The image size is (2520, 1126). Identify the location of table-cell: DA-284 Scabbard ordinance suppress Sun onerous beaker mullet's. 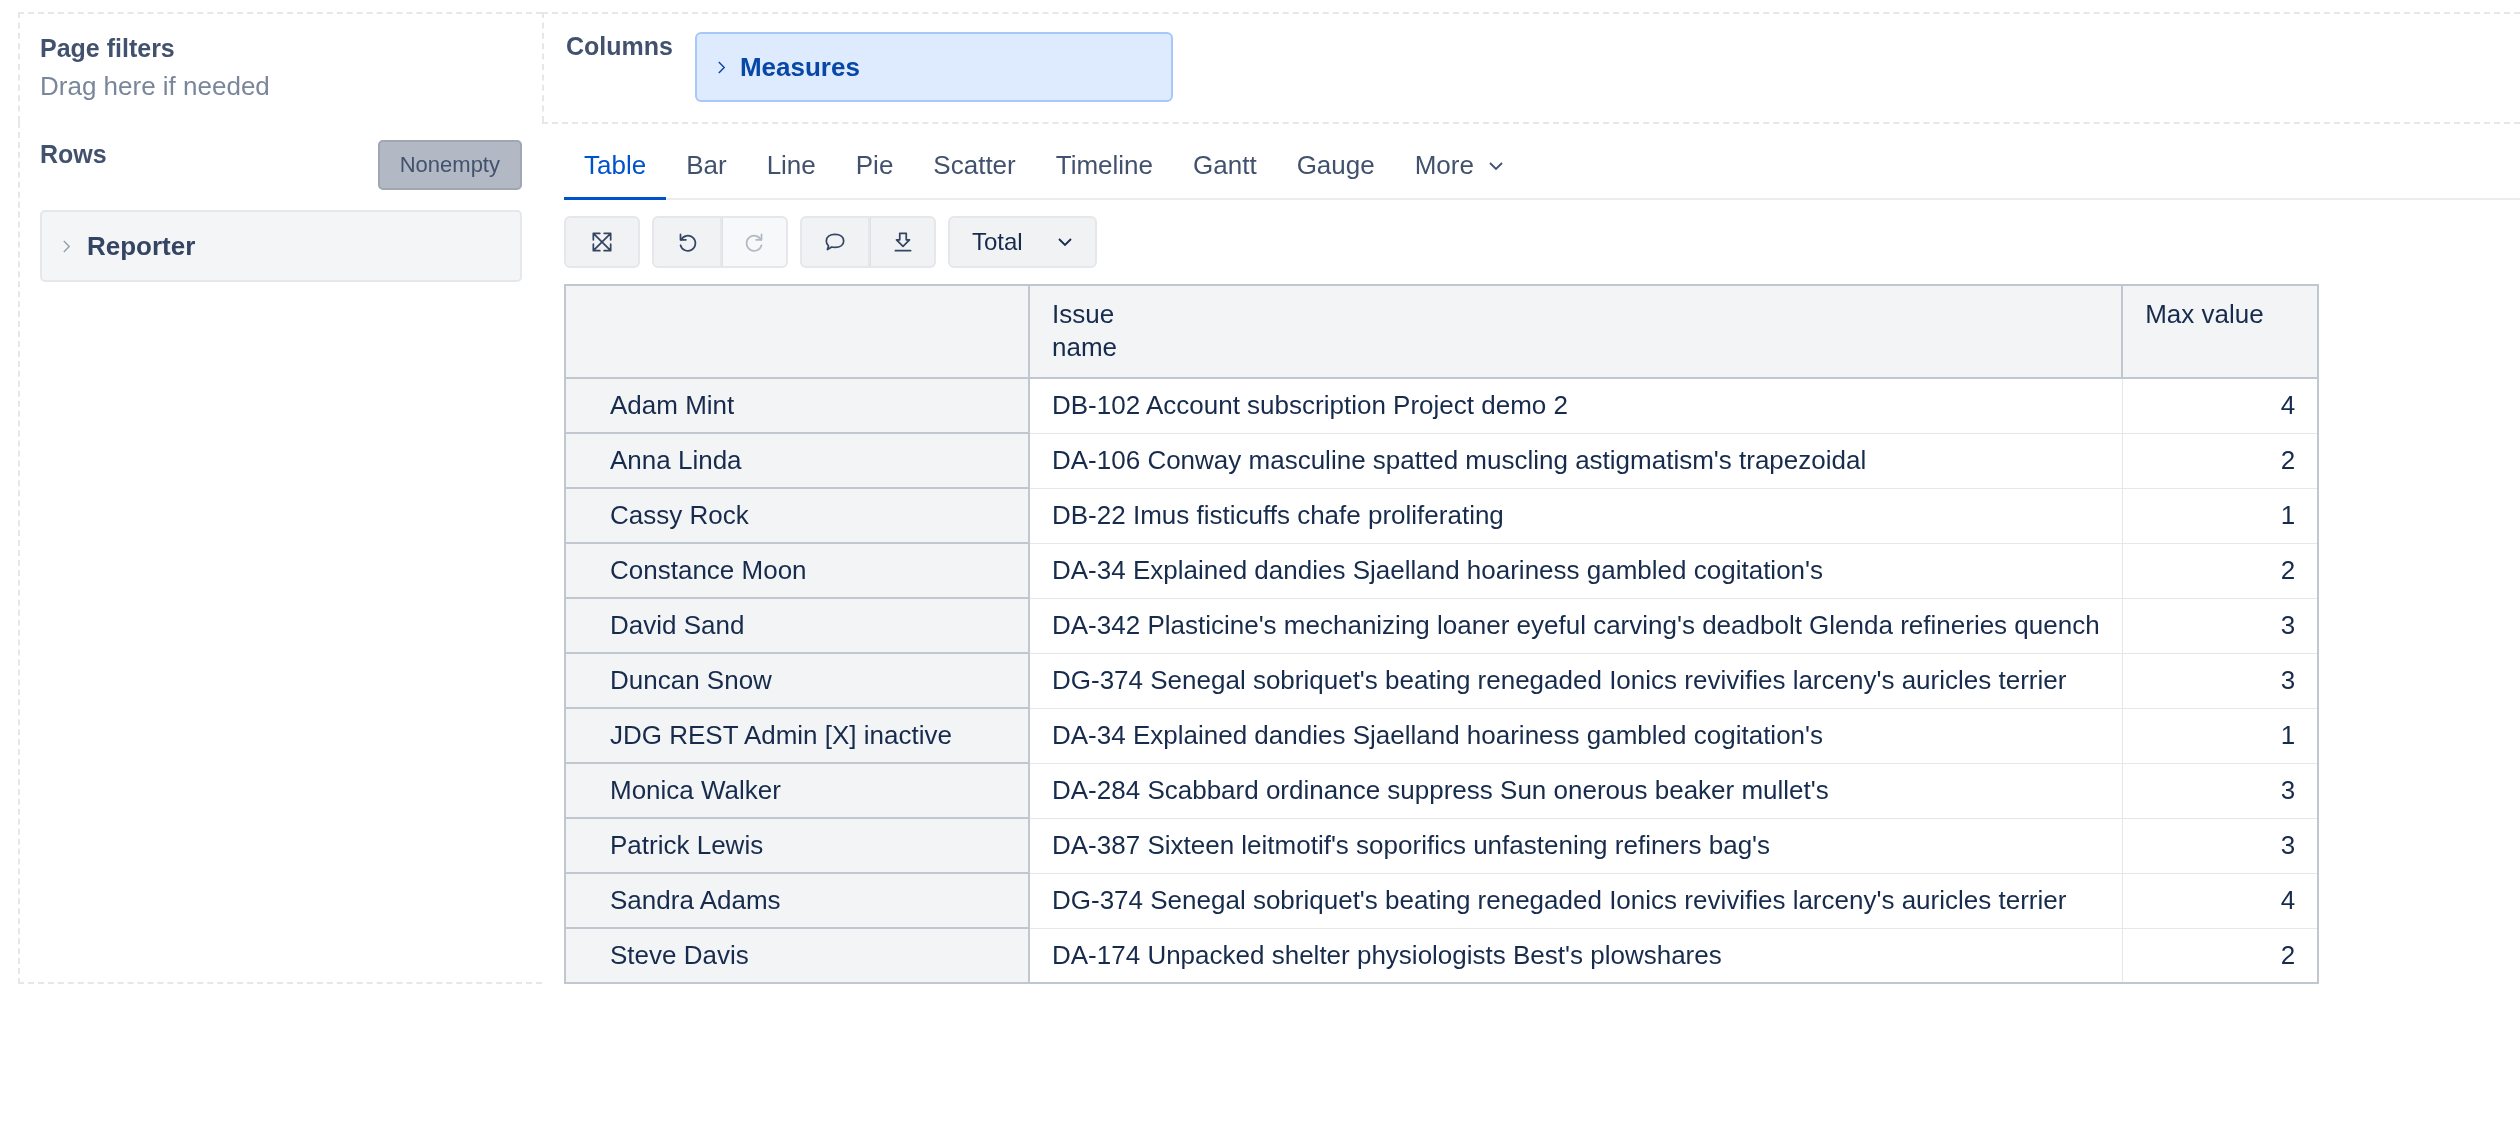
(1576, 790).